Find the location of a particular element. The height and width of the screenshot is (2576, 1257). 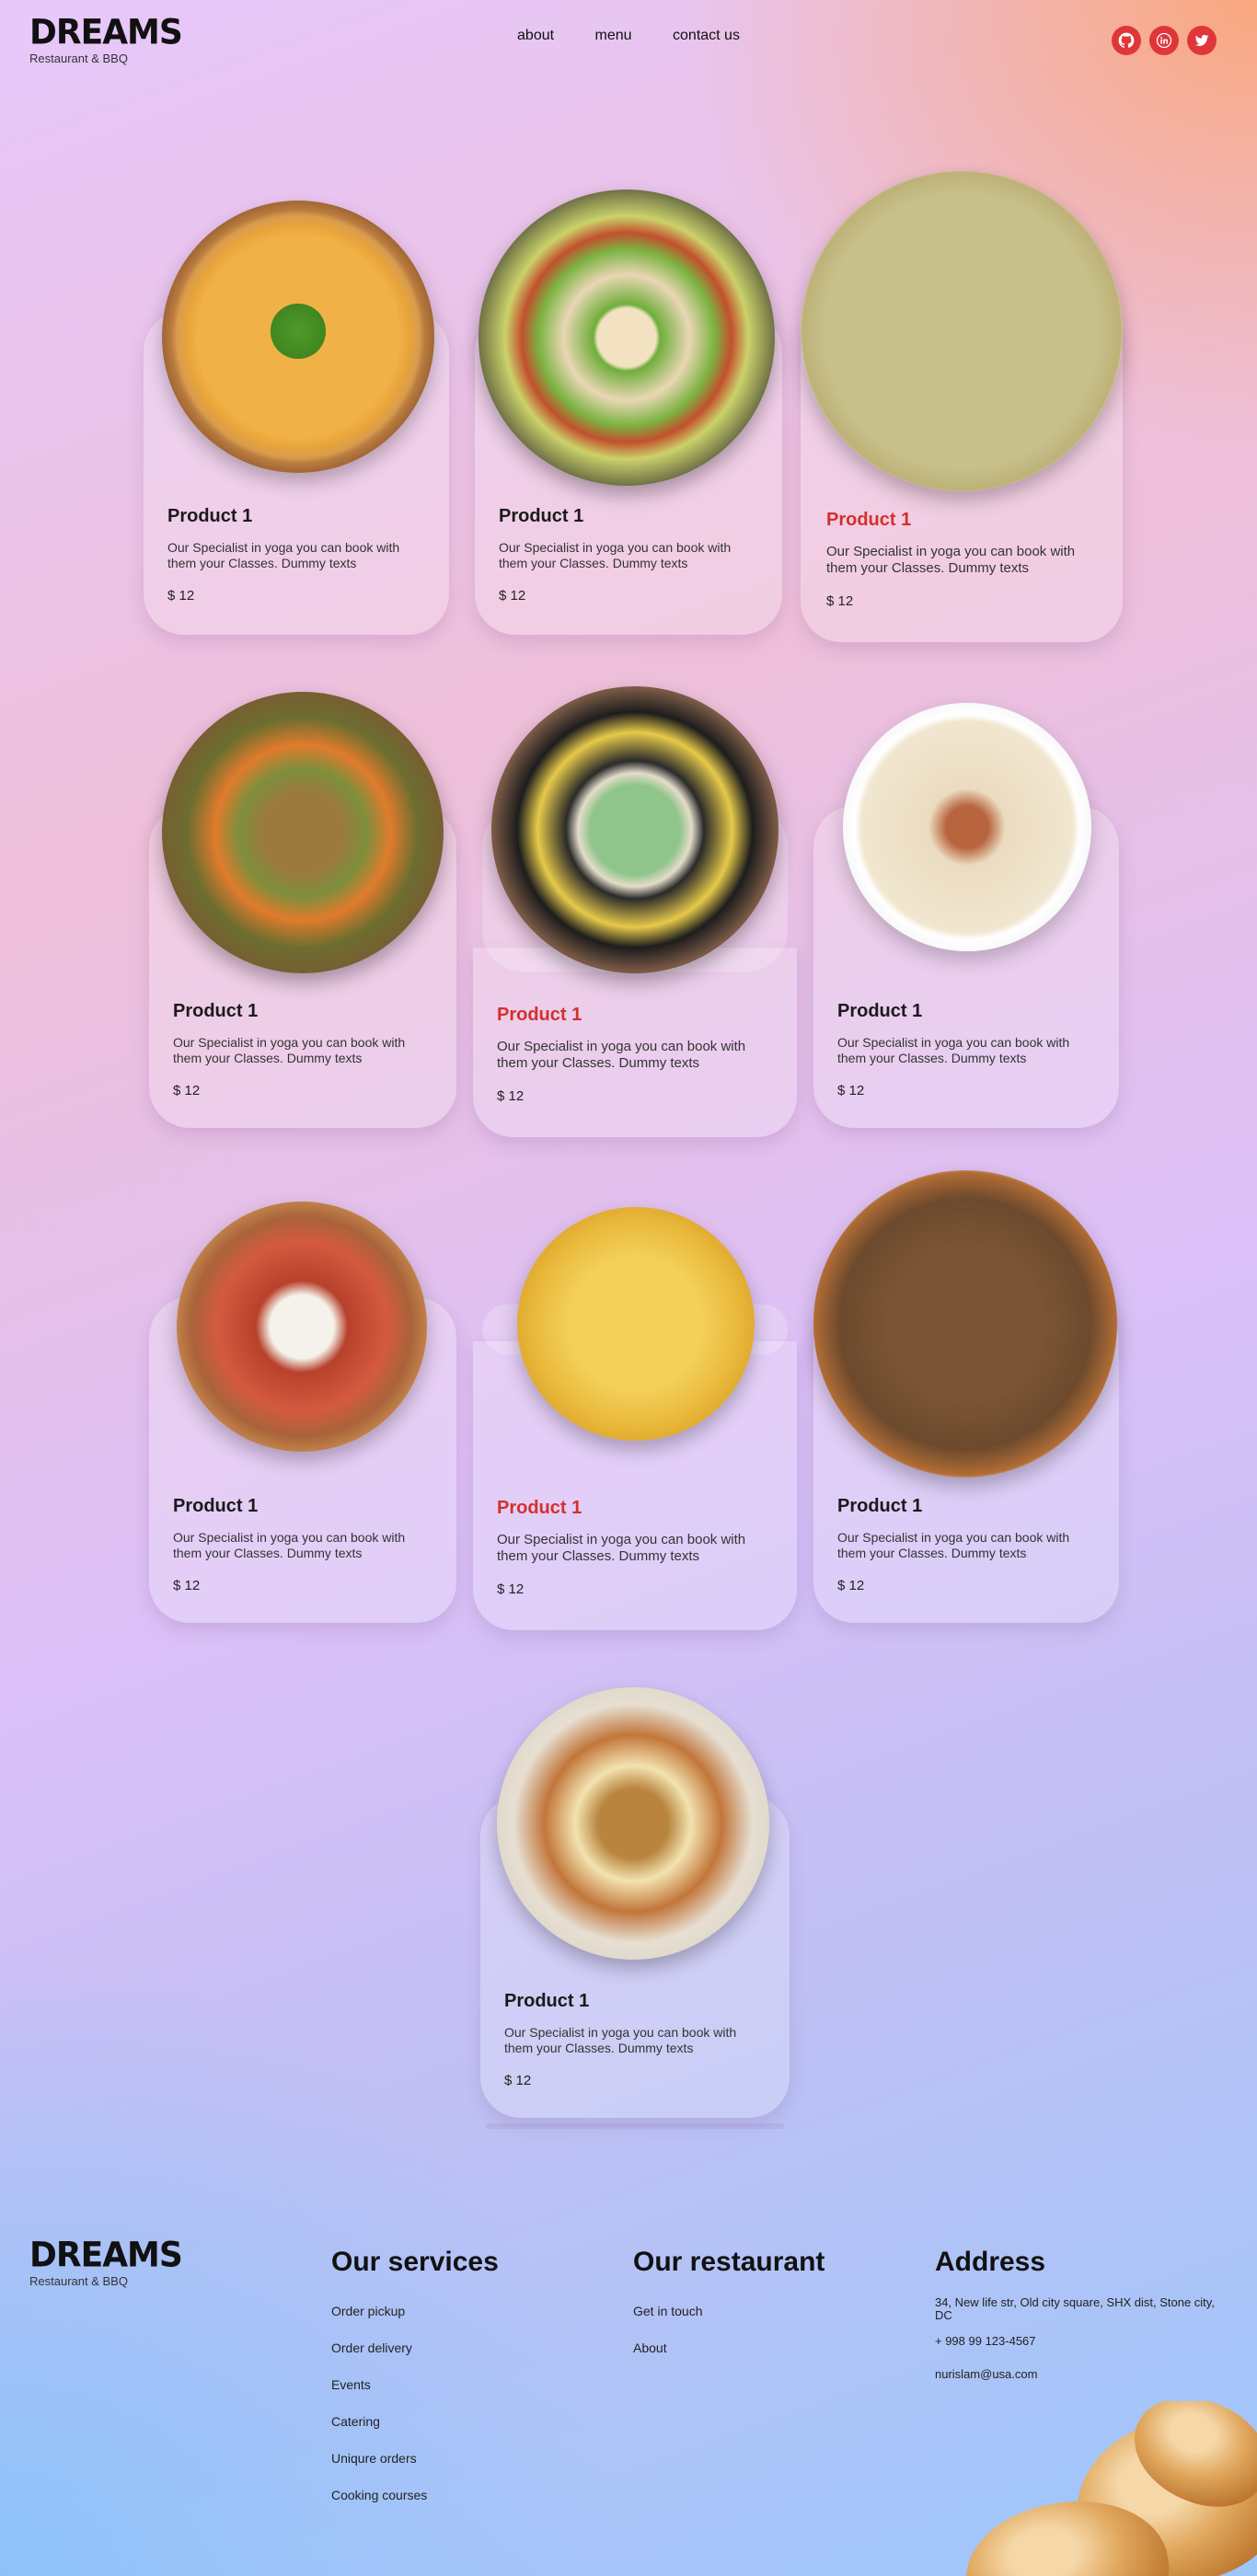

pizza-image is located at coordinates (298, 337).